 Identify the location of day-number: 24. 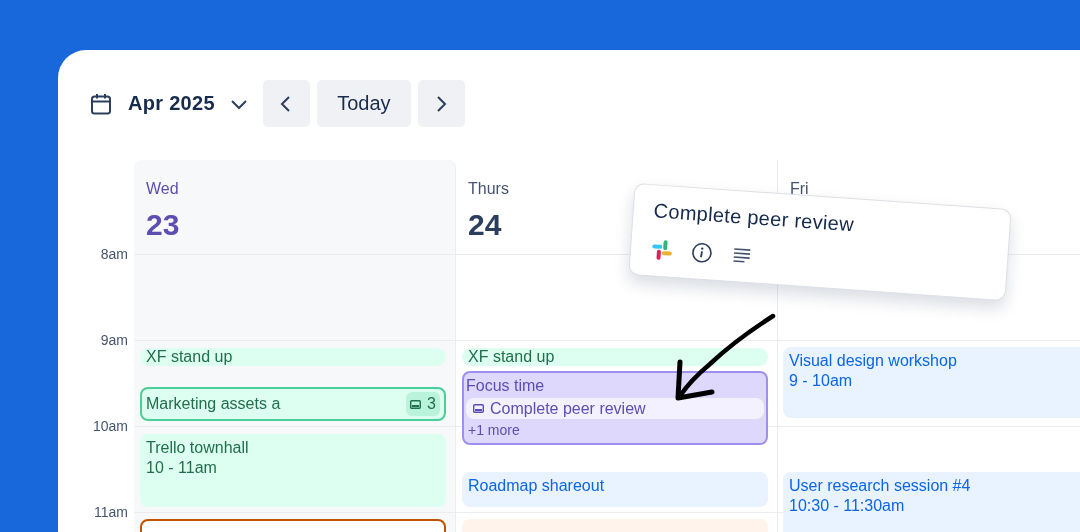
(485, 225).